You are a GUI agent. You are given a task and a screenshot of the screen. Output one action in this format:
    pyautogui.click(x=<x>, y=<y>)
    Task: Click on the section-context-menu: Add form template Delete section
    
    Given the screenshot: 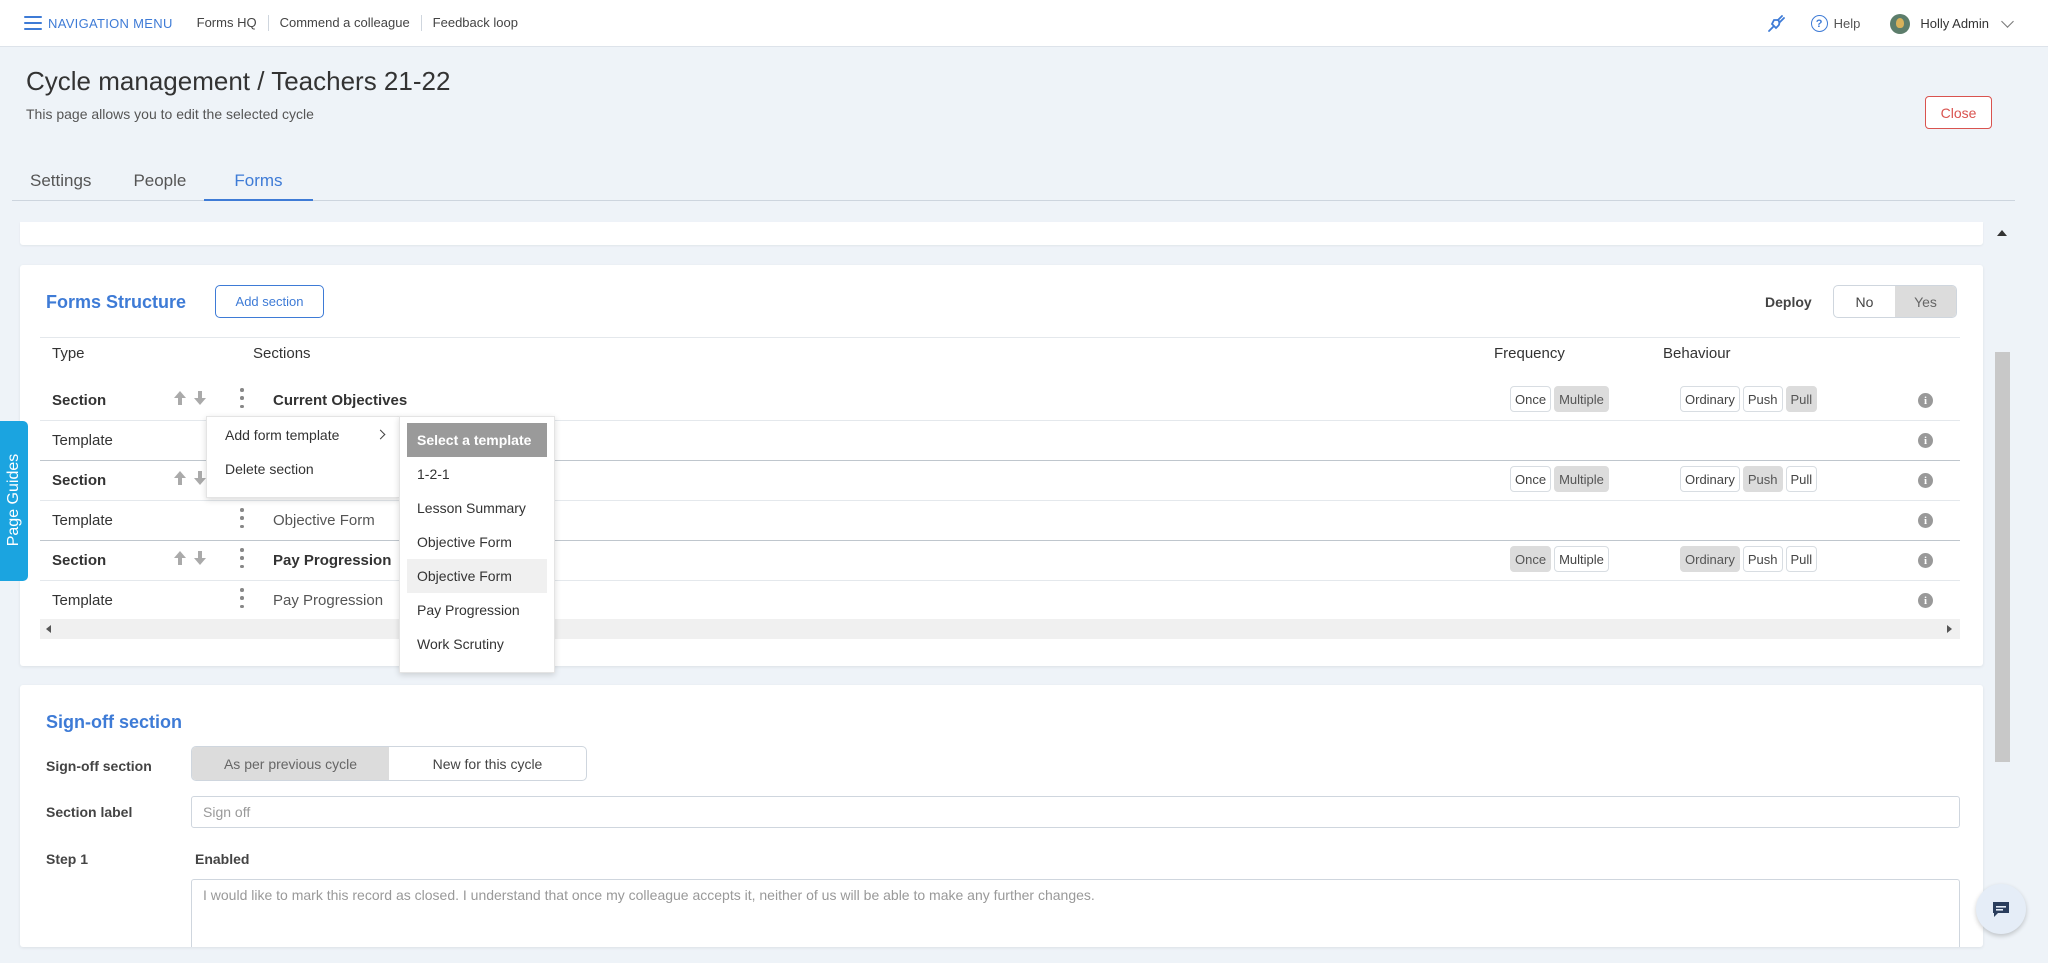 What is the action you would take?
    pyautogui.click(x=303, y=457)
    